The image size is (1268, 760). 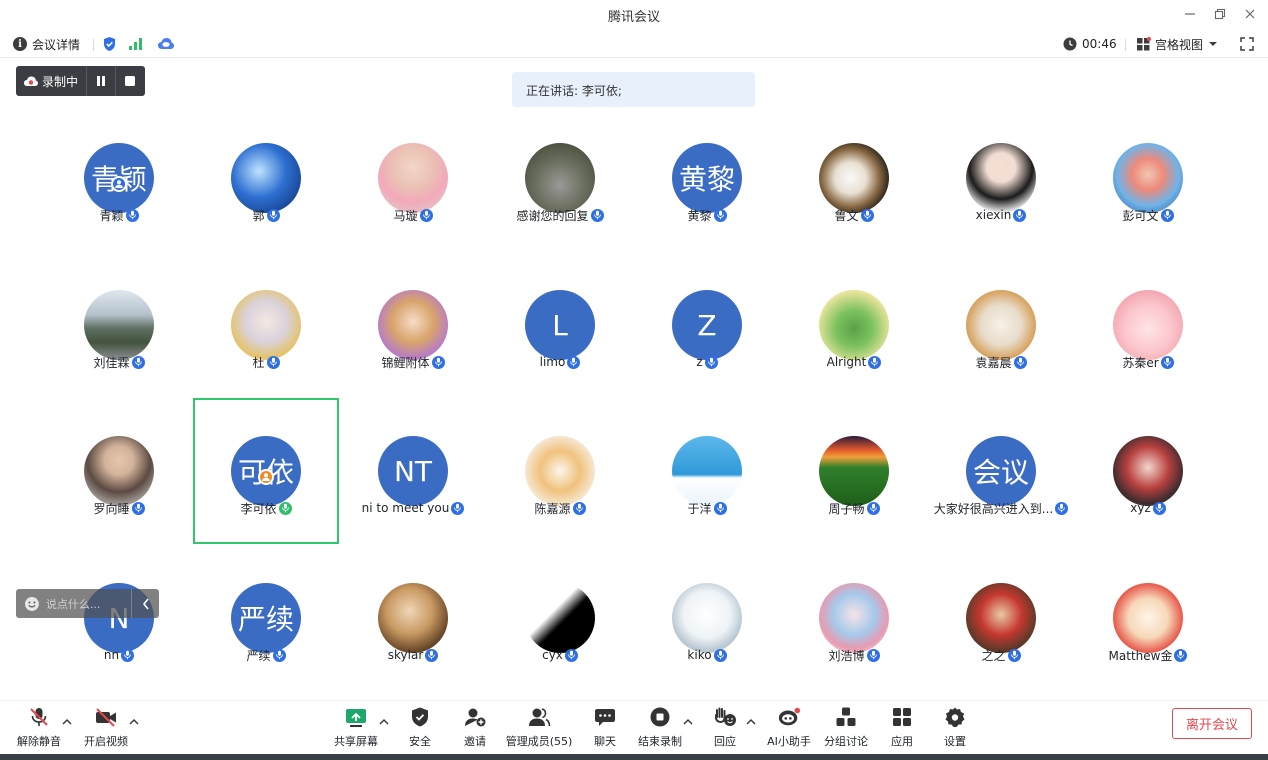 What do you see at coordinates (129, 81) in the screenshot?
I see `stop-recording-button` at bounding box center [129, 81].